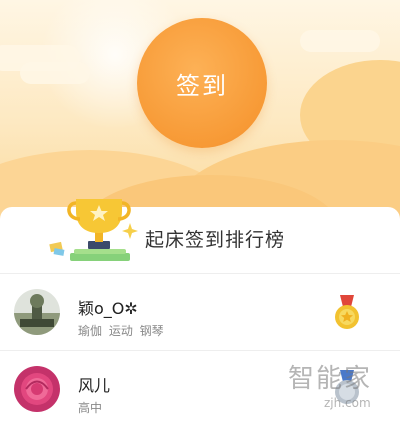 The image size is (400, 421). I want to click on user-name: 颖o_O✲, so click(108, 308).